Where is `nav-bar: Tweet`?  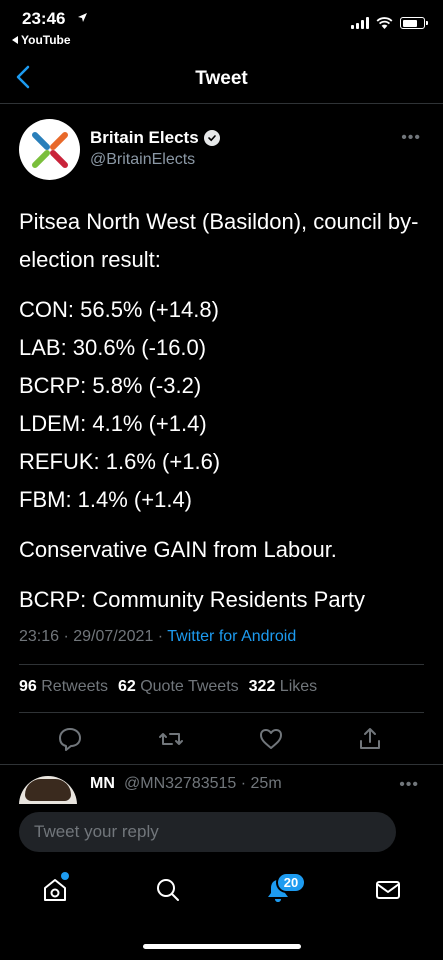
nav-bar: Tweet is located at coordinates (221, 78).